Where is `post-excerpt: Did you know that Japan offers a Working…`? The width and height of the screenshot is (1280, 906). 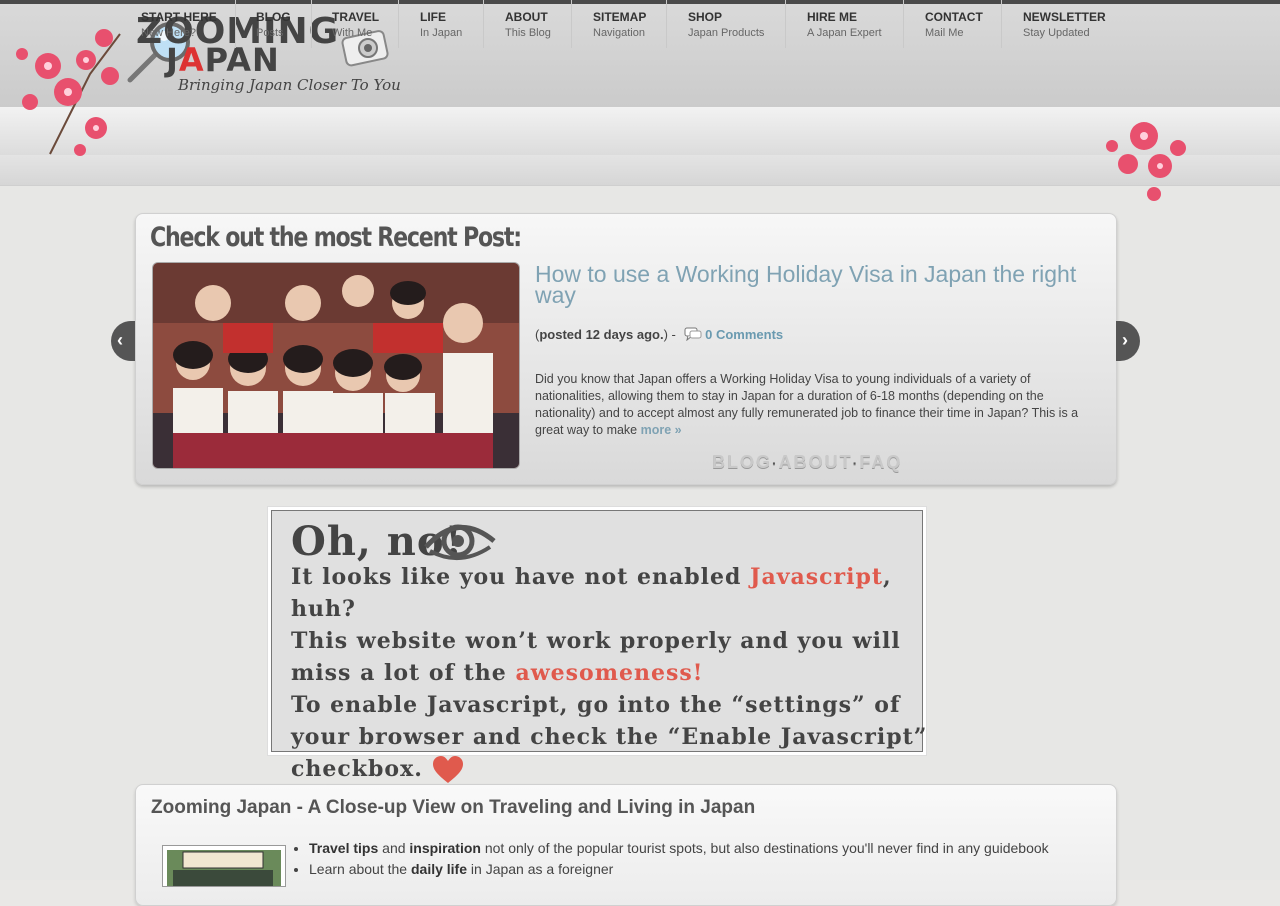
post-excerpt: Did you know that Japan offers a Working… is located at coordinates (807, 404).